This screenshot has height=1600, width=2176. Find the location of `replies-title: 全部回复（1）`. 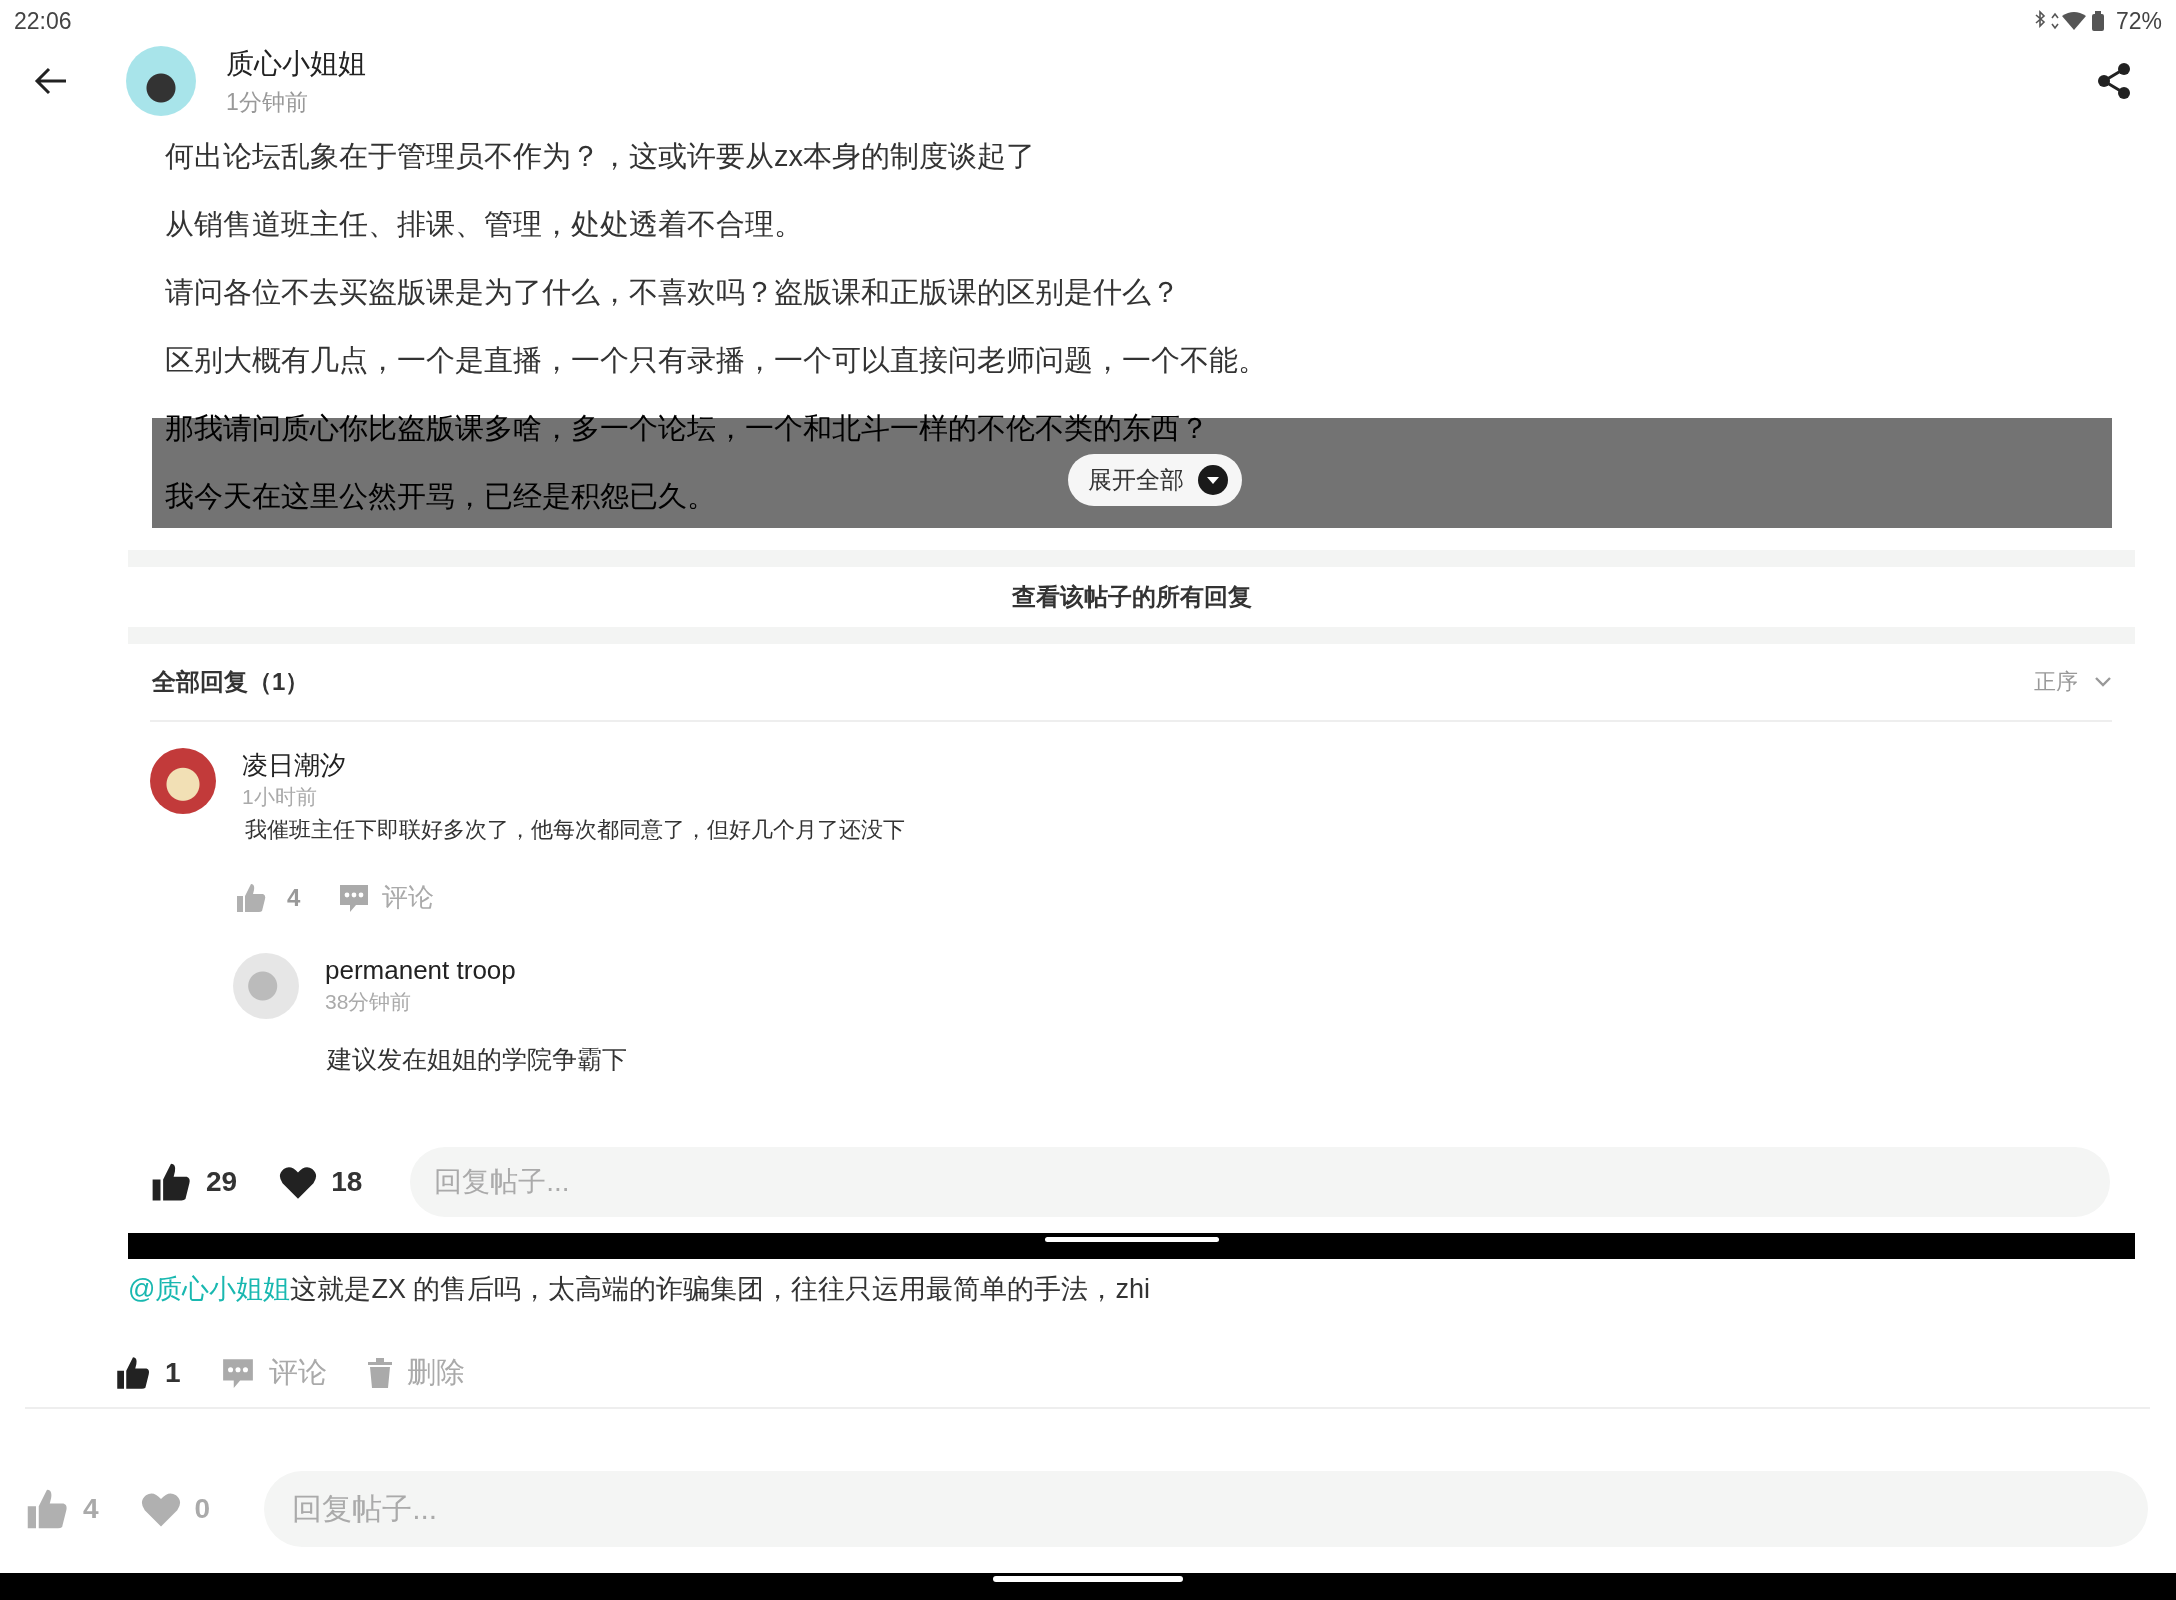

replies-title: 全部回复（1） is located at coordinates (231, 682).